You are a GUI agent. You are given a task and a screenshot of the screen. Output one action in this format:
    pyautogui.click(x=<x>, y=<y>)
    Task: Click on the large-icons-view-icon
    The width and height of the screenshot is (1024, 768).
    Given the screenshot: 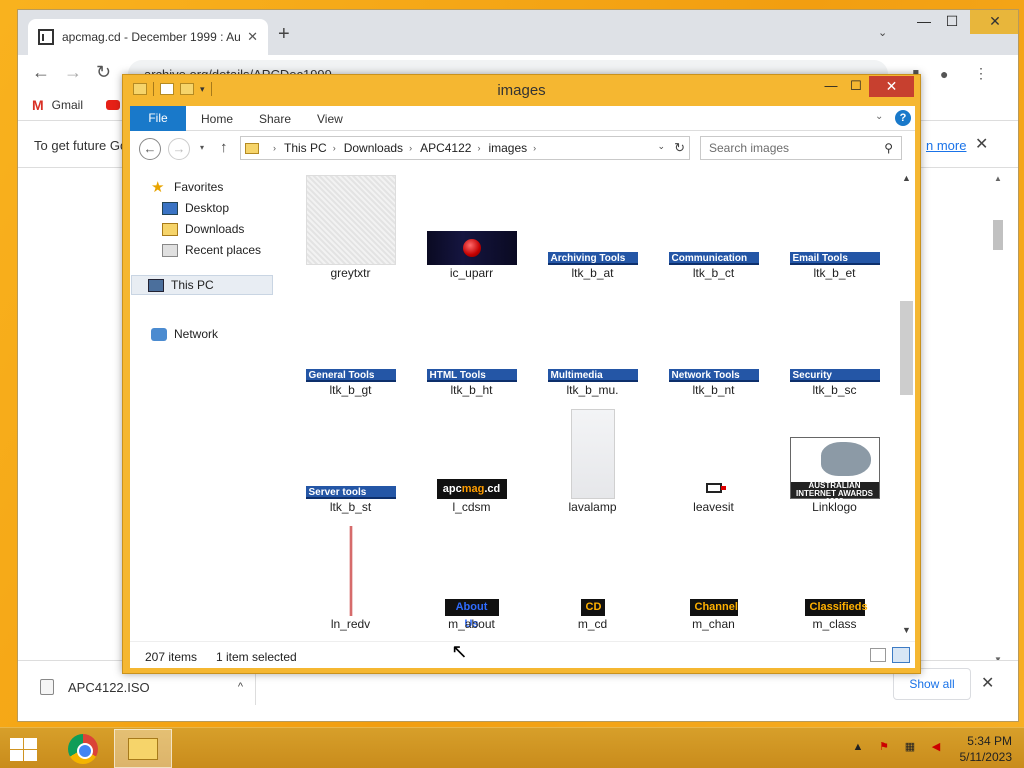 What is the action you would take?
    pyautogui.click(x=901, y=655)
    